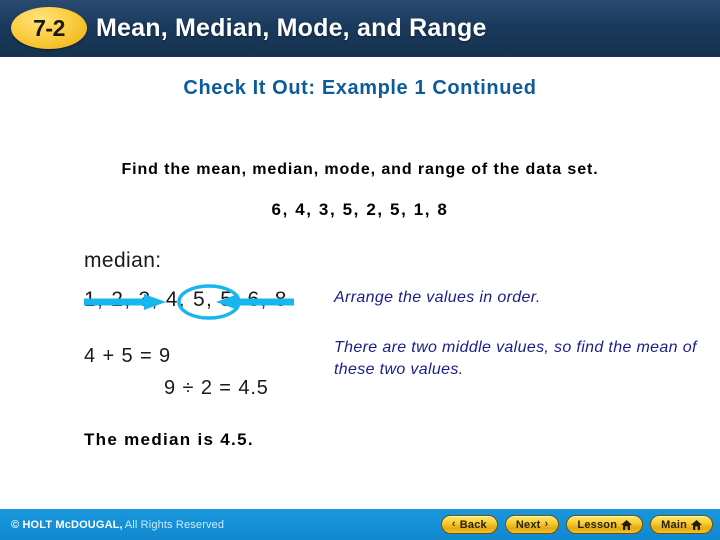 This screenshot has height=540, width=720. What do you see at coordinates (674, 524) in the screenshot?
I see `main-button-label: Main` at bounding box center [674, 524].